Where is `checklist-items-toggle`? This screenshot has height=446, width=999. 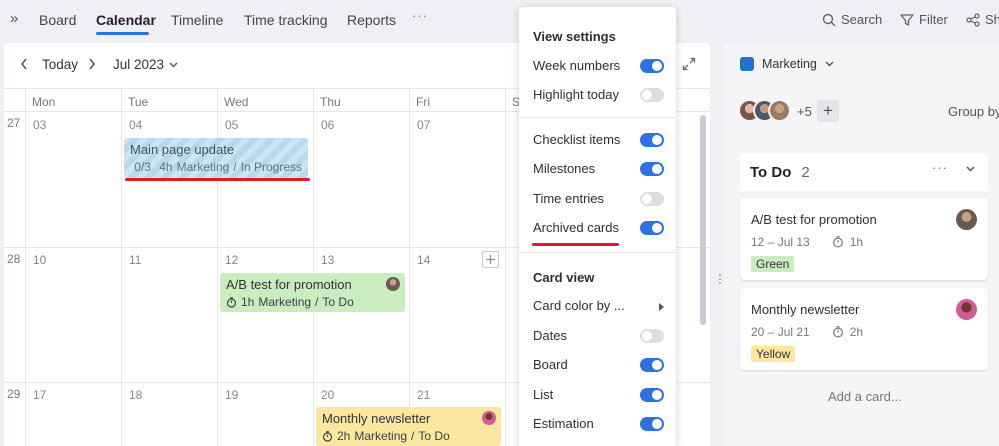 checklist-items-toggle is located at coordinates (652, 140).